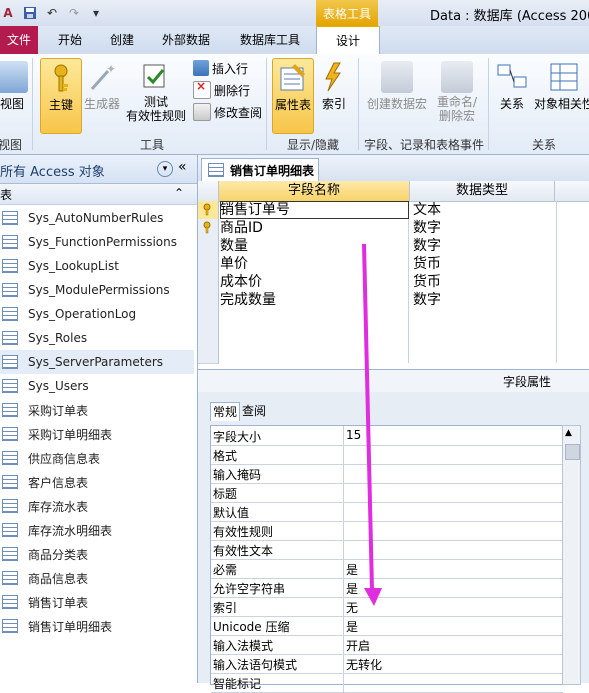  What do you see at coordinates (387, 645) in the screenshot?
I see `property-row: 输入法模式 开启` at bounding box center [387, 645].